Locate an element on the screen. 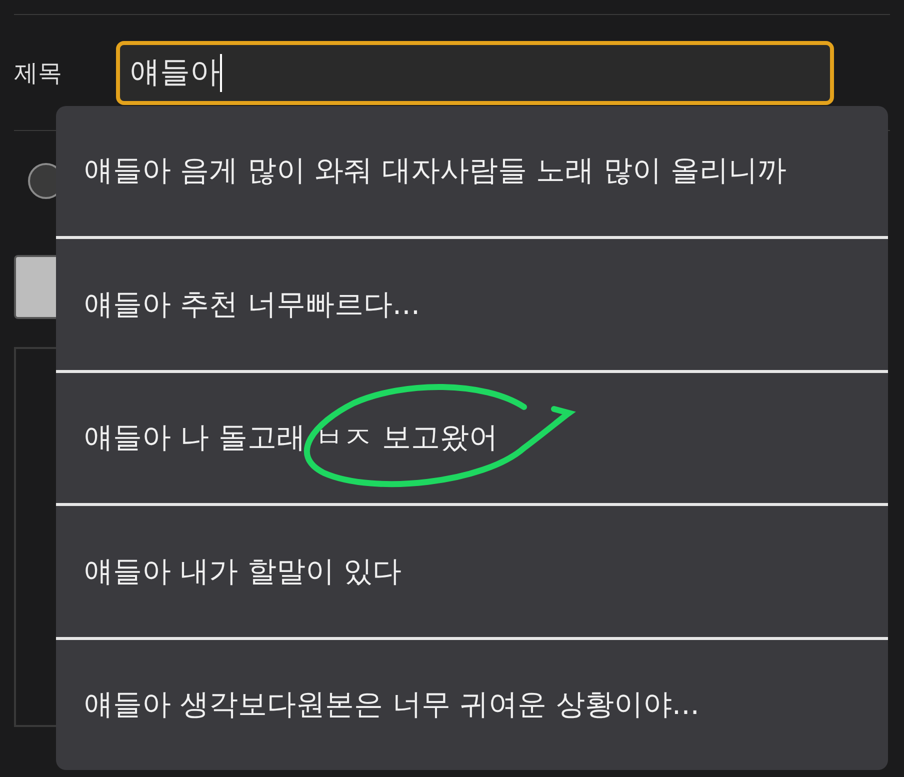 This screenshot has width=904, height=777. field-label: 제목 is located at coordinates (38, 73).